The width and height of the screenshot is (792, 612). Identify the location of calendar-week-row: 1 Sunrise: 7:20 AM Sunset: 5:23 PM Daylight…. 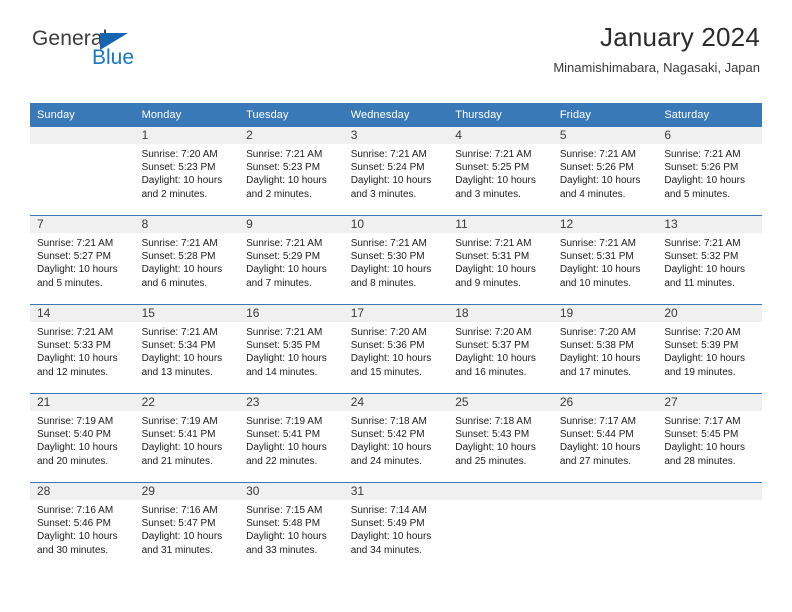
(396, 171).